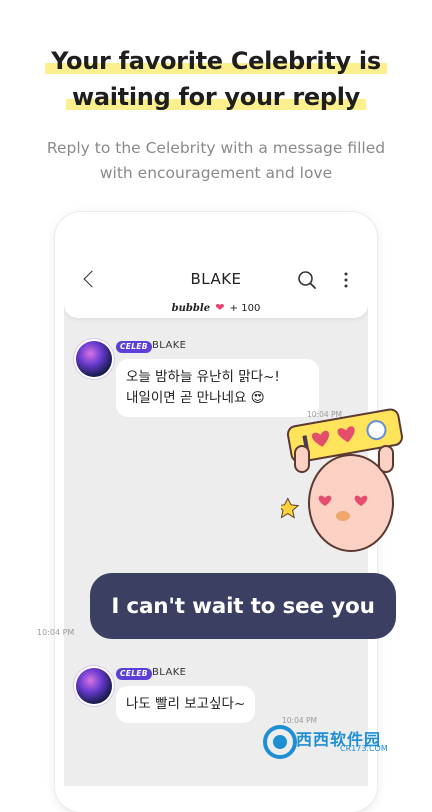 The height and width of the screenshot is (812, 432). Describe the element at coordinates (216, 279) in the screenshot. I see `chat-title: BLAKE` at that location.